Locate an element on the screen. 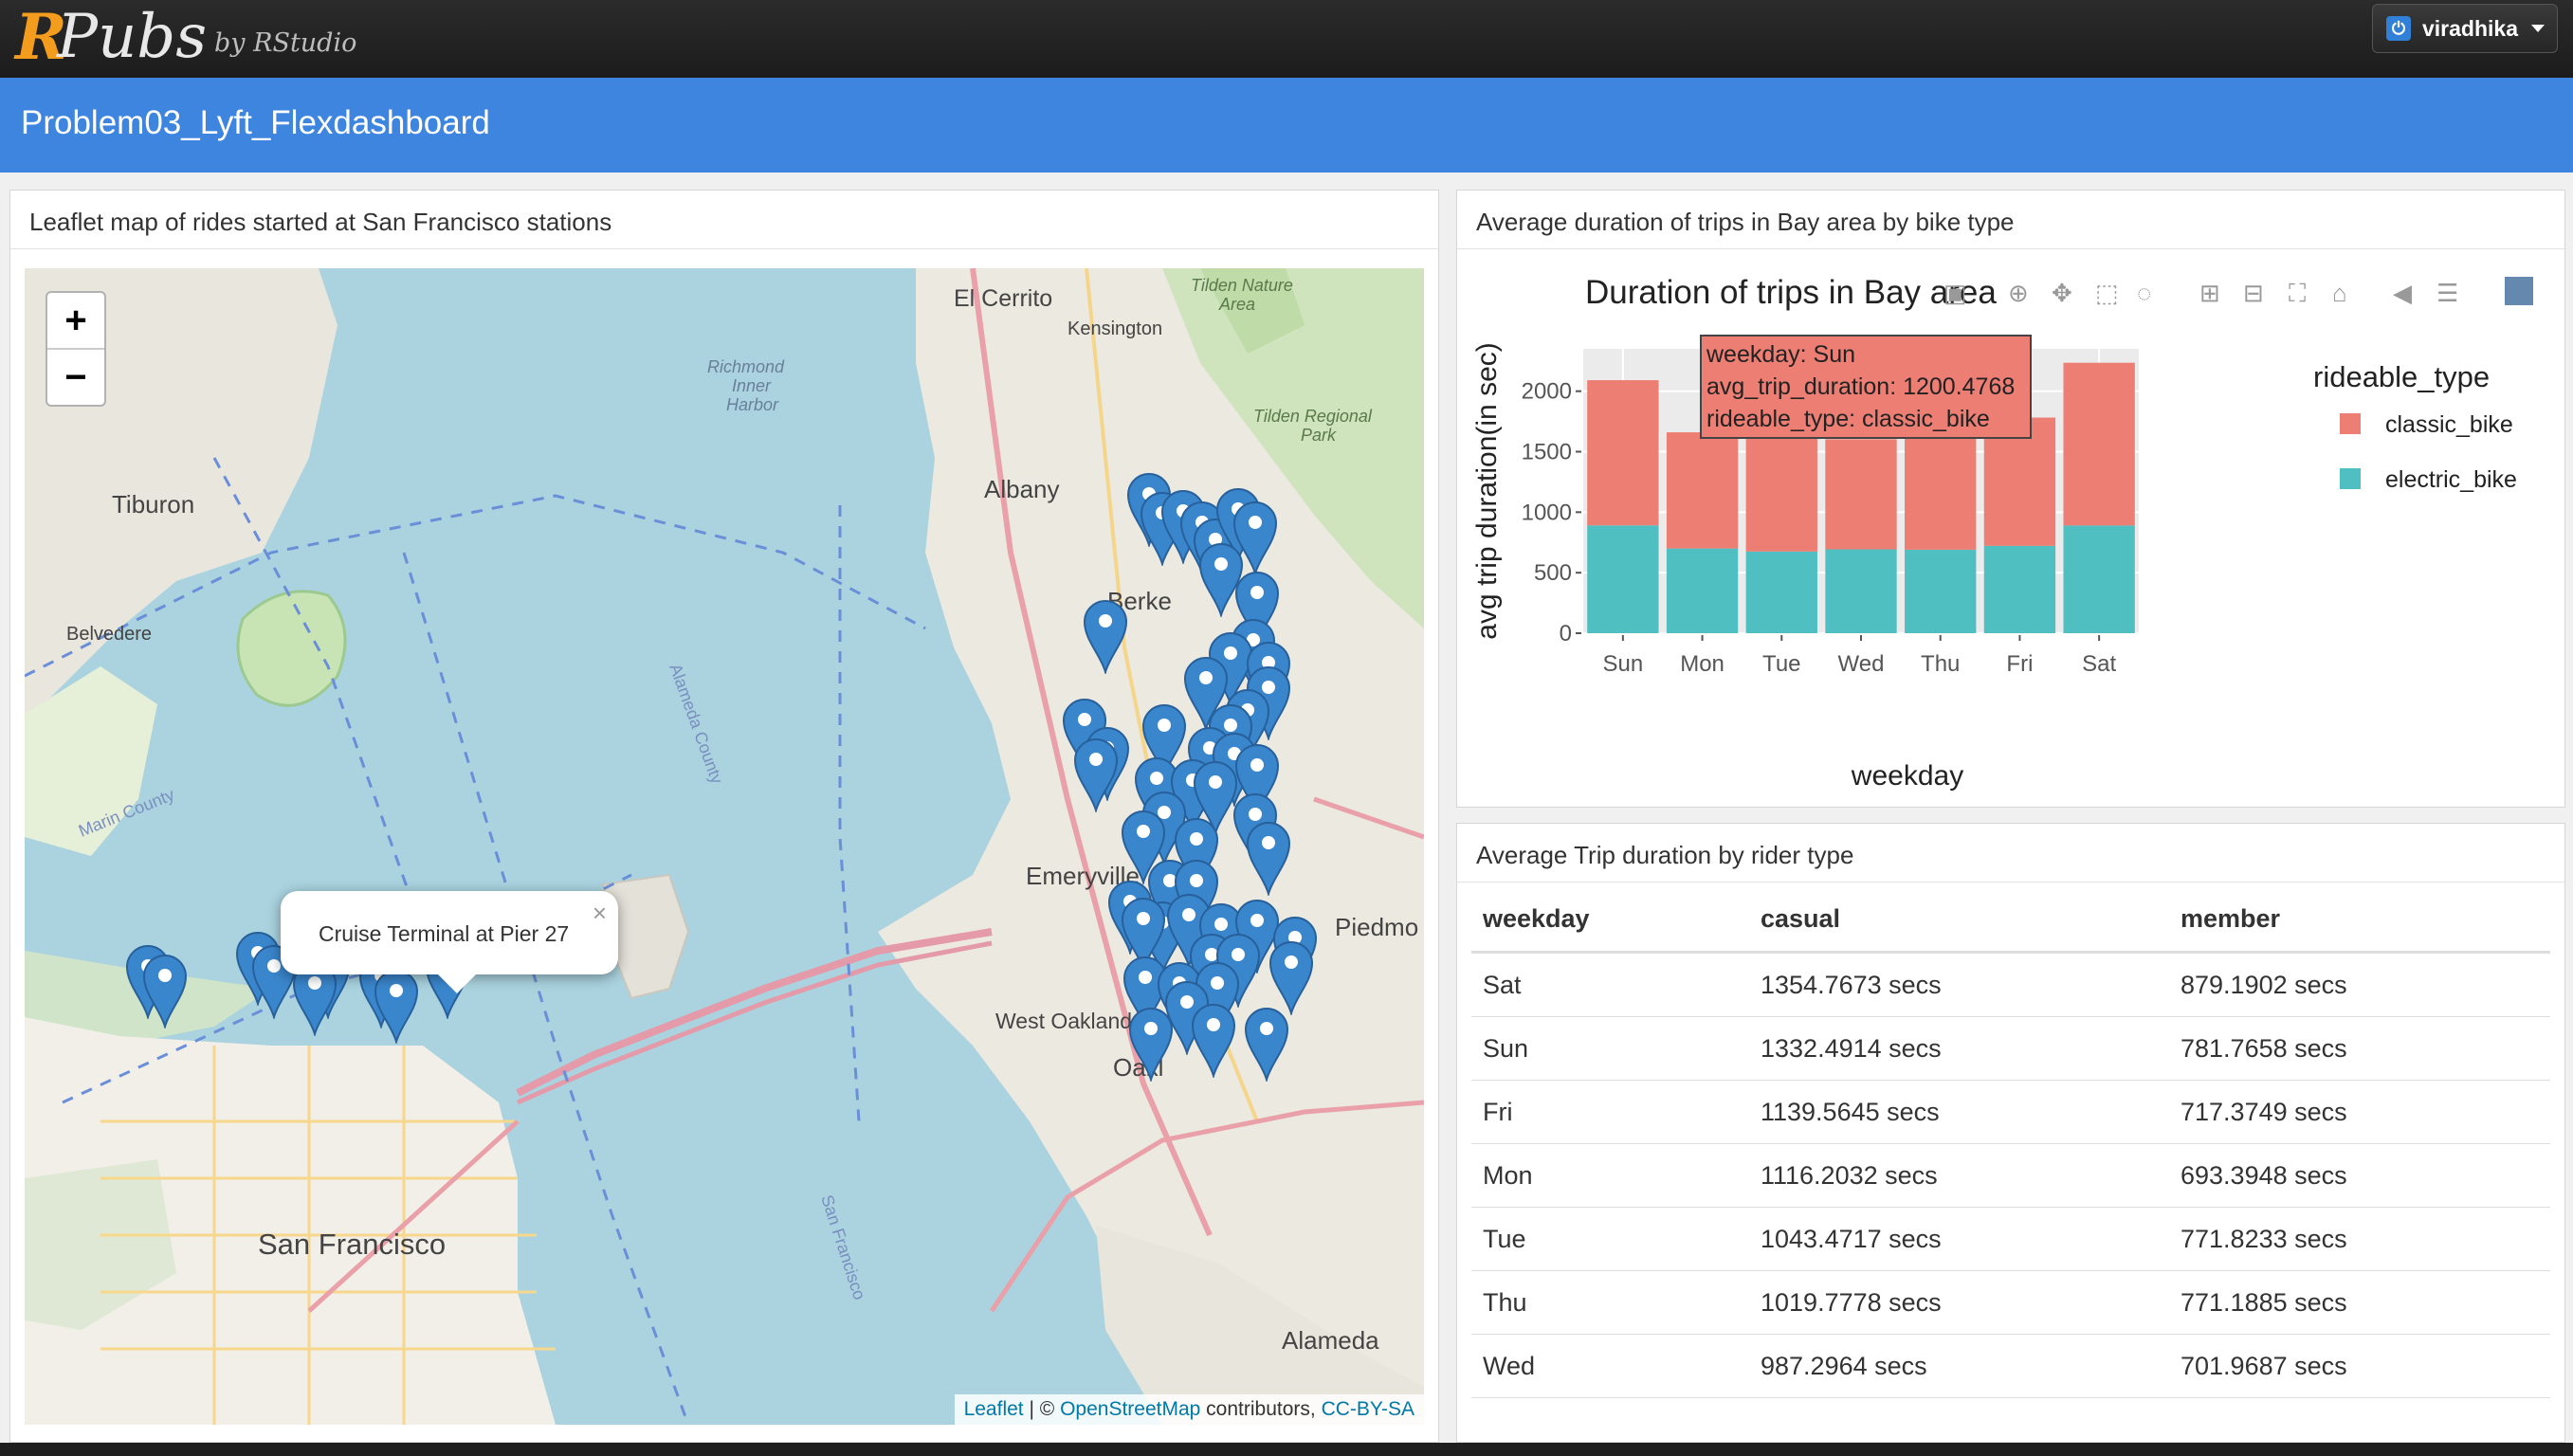 The width and height of the screenshot is (2573, 1456). cell-weekday: Fri is located at coordinates (1610, 1112).